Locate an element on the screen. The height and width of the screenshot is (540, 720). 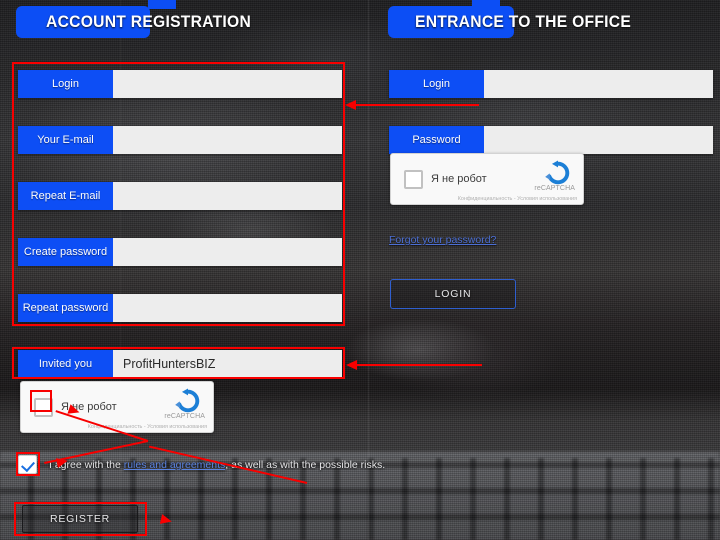
label-repeat-password: Repeat password is located at coordinates (65, 308).